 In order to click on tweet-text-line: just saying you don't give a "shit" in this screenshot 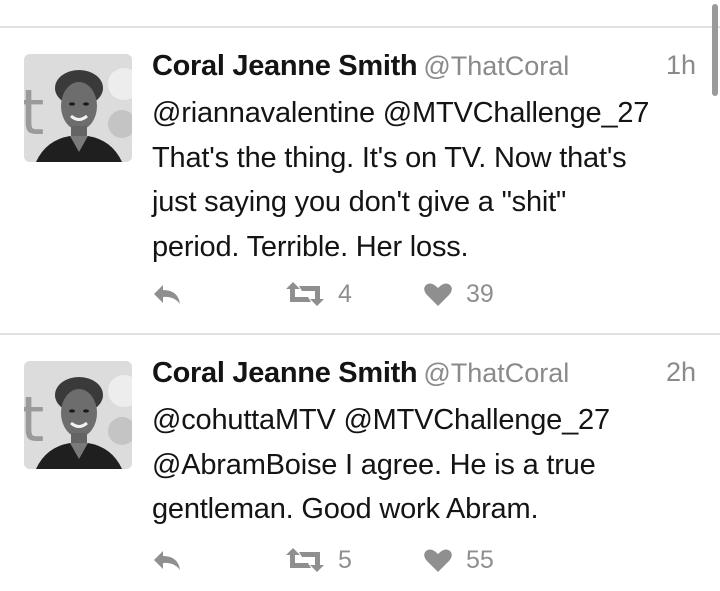, I will do `click(359, 202)`.